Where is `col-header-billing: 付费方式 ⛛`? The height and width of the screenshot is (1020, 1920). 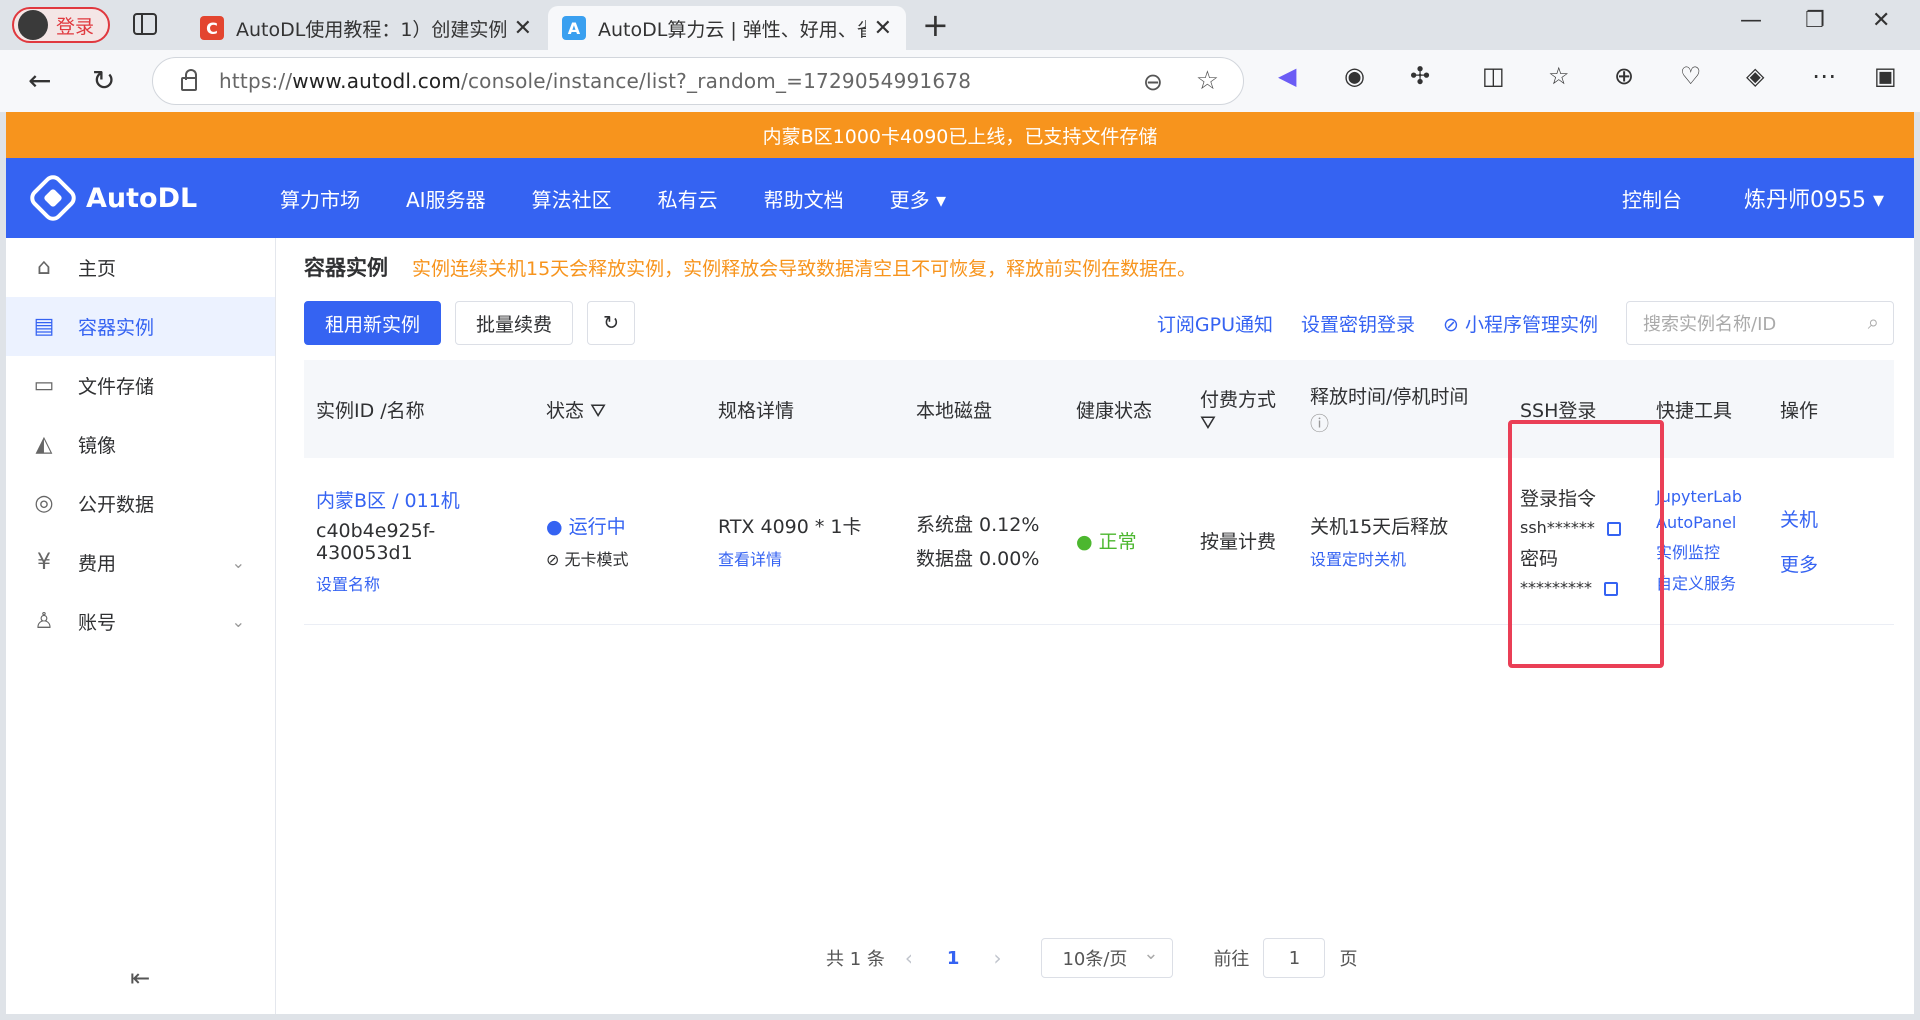
col-header-billing: 付费方式 ⛛ is located at coordinates (1243, 409).